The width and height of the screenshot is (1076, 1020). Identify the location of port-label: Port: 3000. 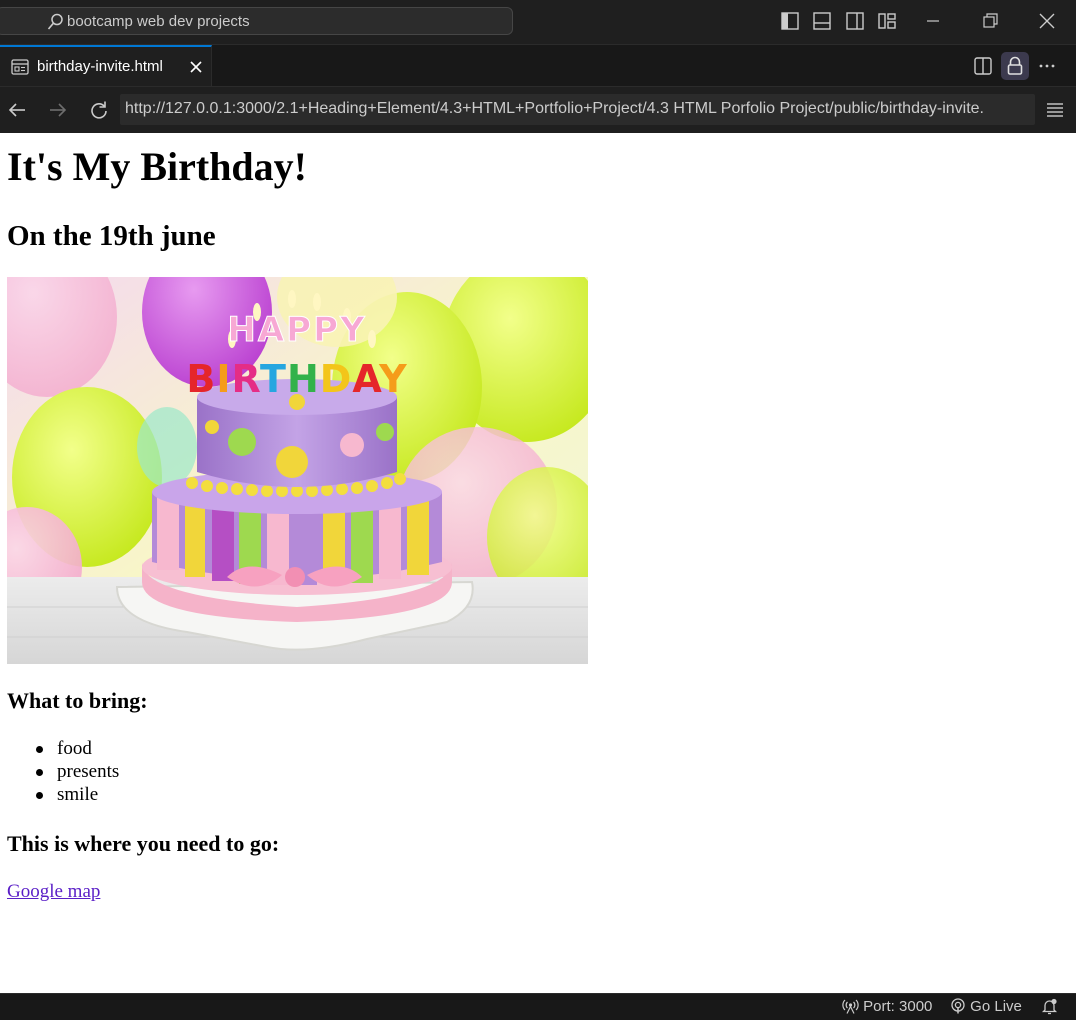
(898, 1006).